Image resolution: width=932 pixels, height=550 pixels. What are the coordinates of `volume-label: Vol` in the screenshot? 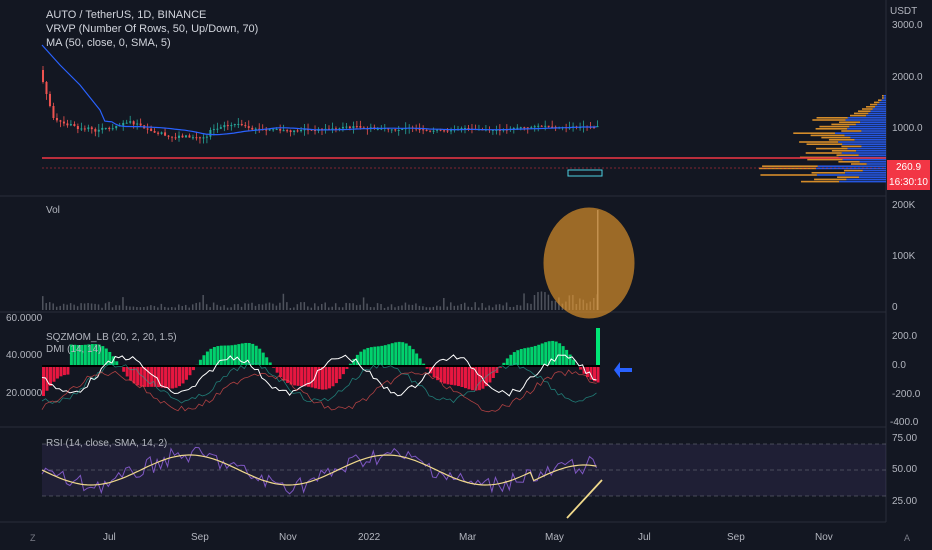 It's located at (53, 210).